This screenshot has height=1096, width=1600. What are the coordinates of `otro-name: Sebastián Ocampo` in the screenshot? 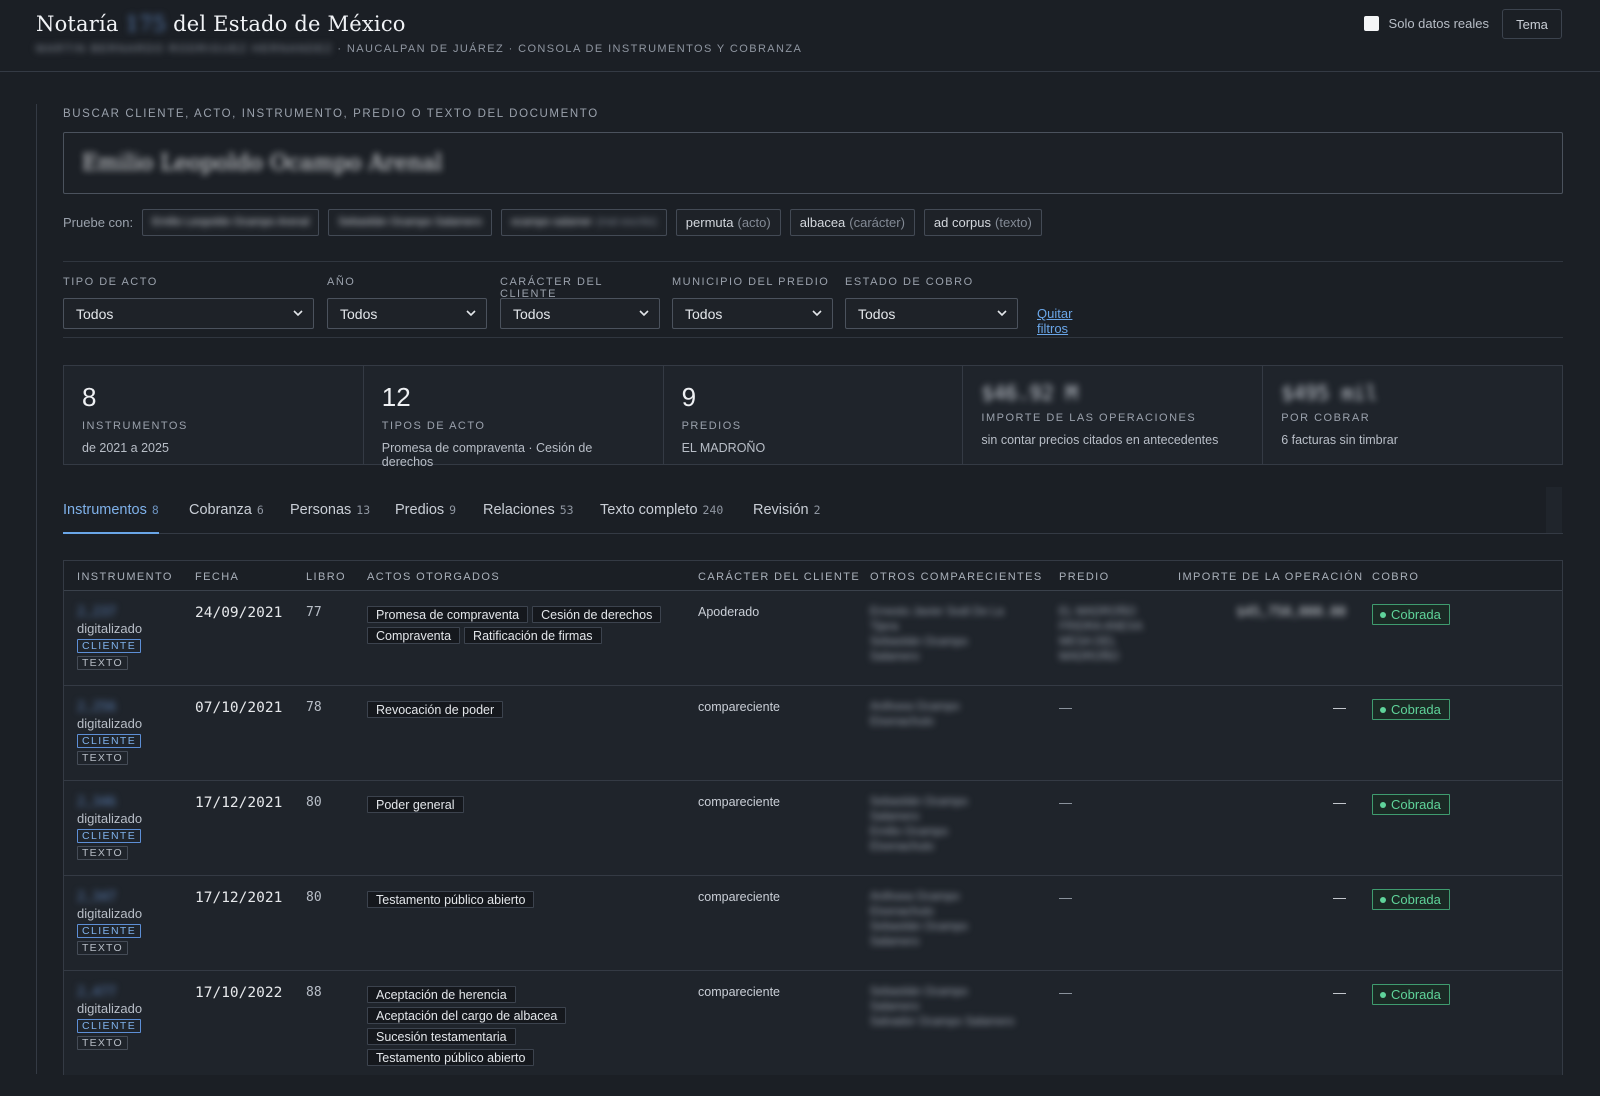 It's located at (919, 642).